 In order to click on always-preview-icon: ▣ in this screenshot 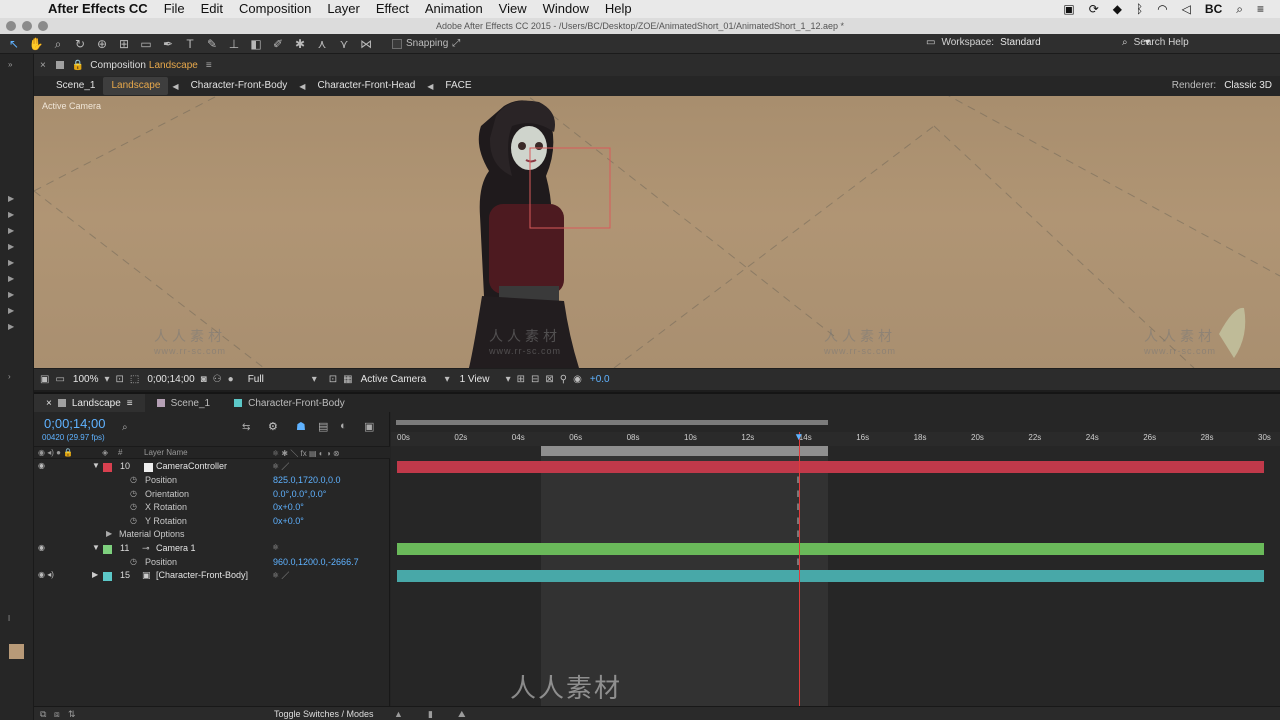, I will do `click(44, 379)`.